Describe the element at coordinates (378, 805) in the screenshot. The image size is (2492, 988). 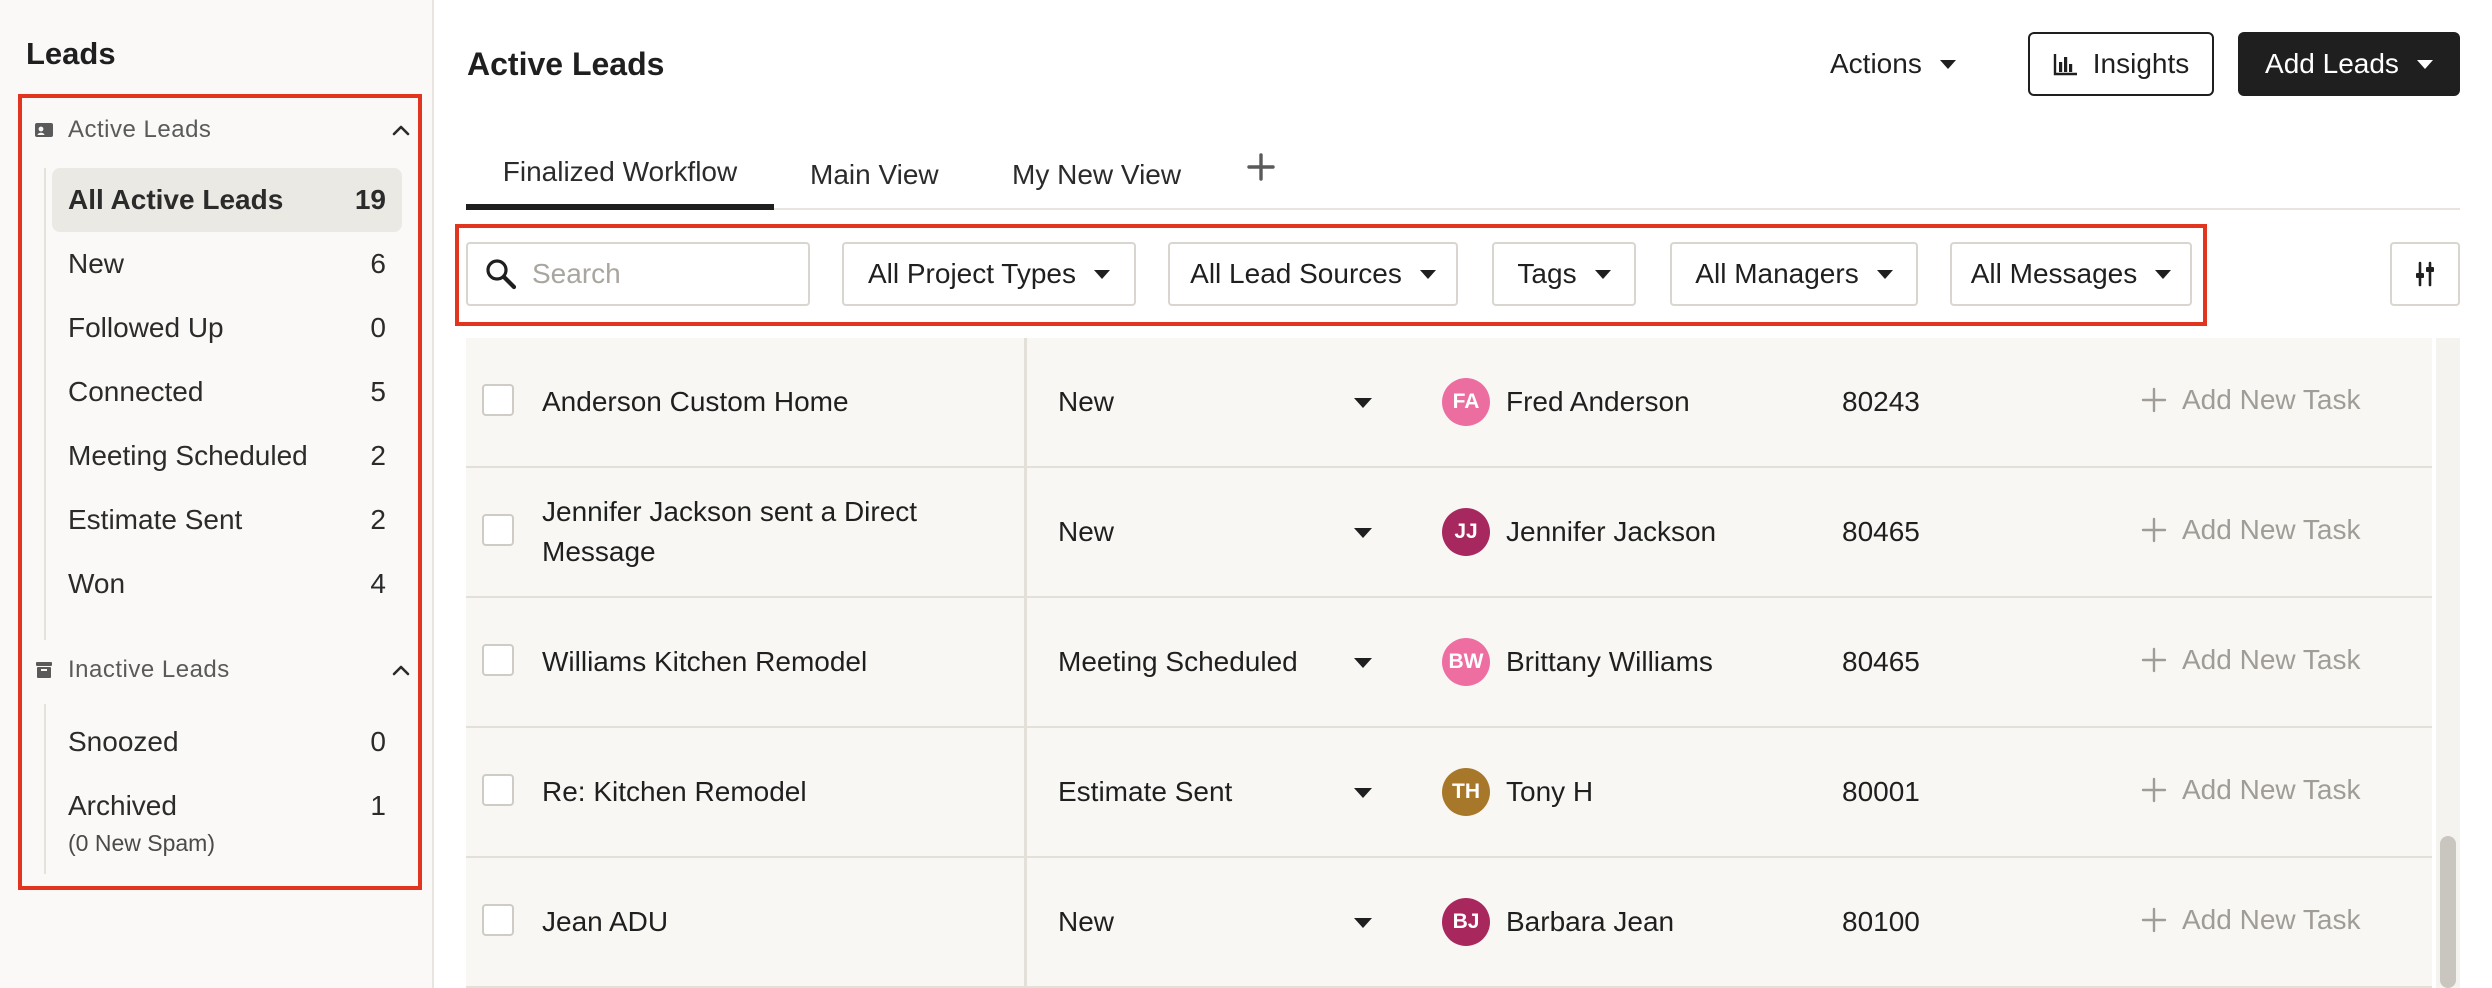
I see `sidebar-item-count: 1` at that location.